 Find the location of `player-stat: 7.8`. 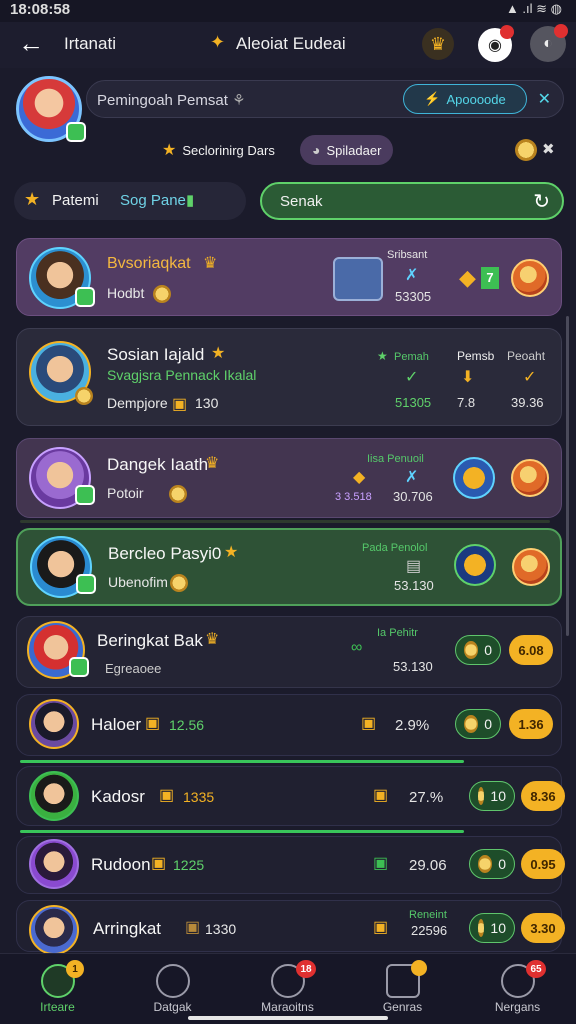

player-stat: 7.8 is located at coordinates (466, 402).